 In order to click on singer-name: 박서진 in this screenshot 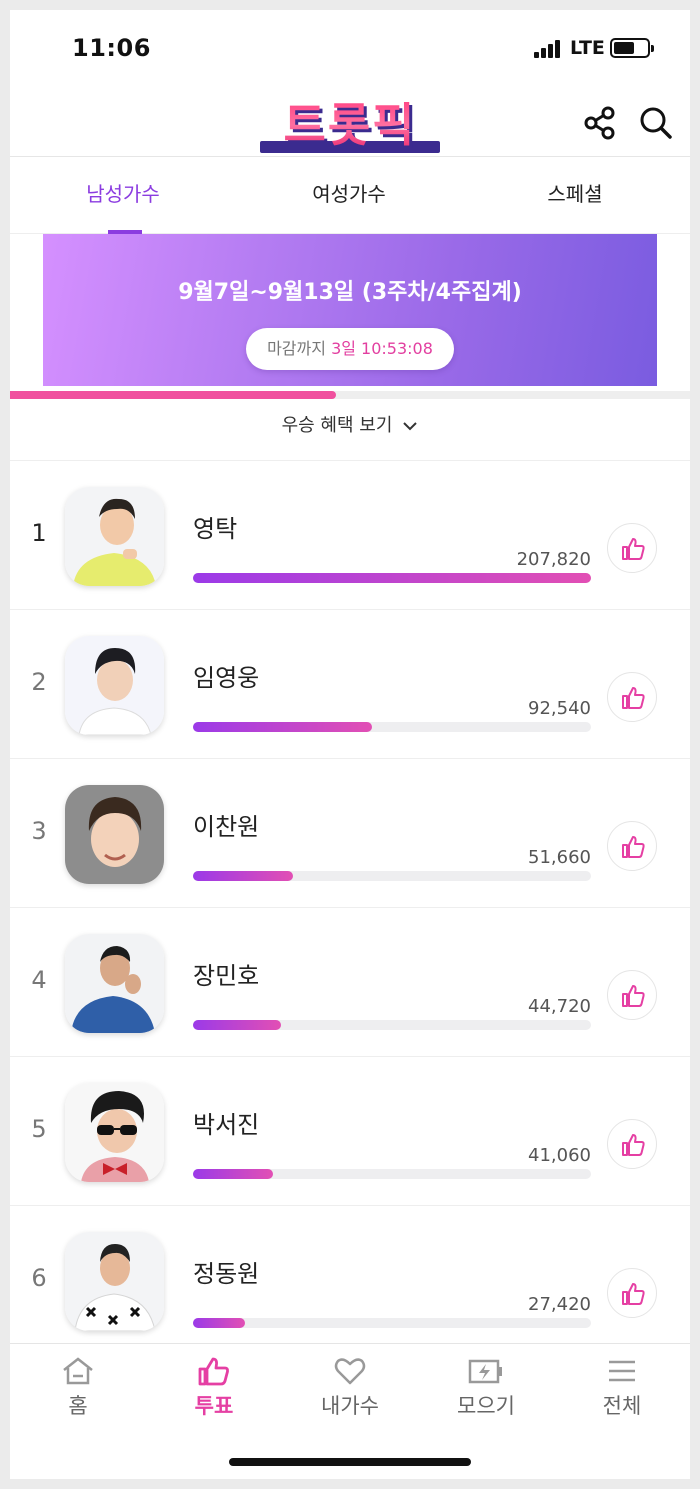, I will do `click(226, 1125)`.